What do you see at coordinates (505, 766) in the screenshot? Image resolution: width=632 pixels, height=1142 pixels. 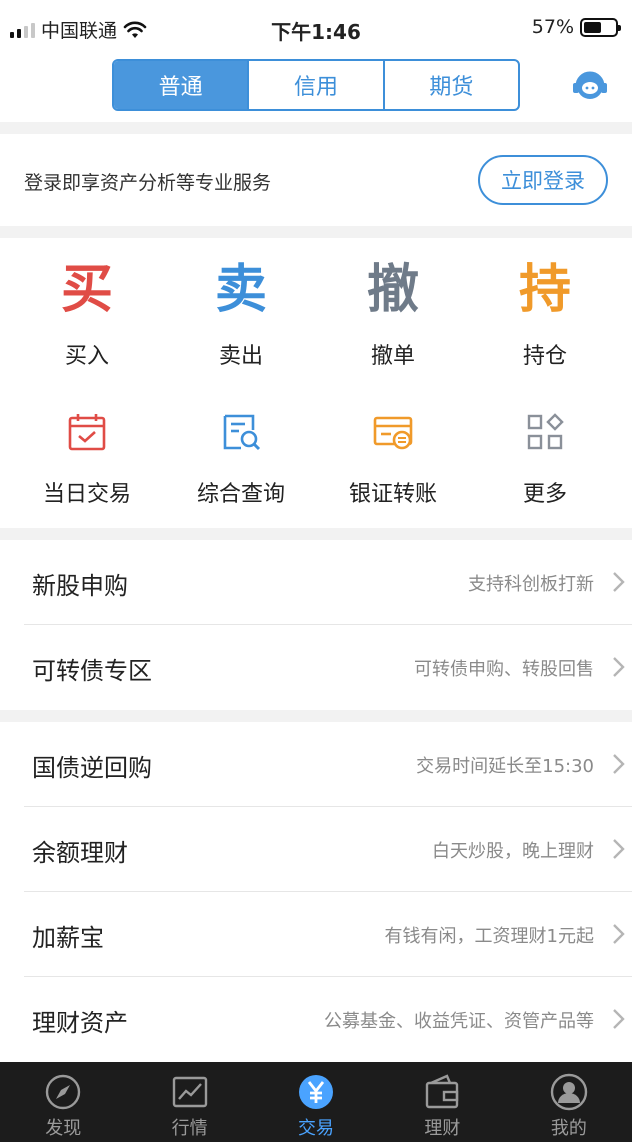 I see `row-subtitle: 交易时间延长至15:30` at bounding box center [505, 766].